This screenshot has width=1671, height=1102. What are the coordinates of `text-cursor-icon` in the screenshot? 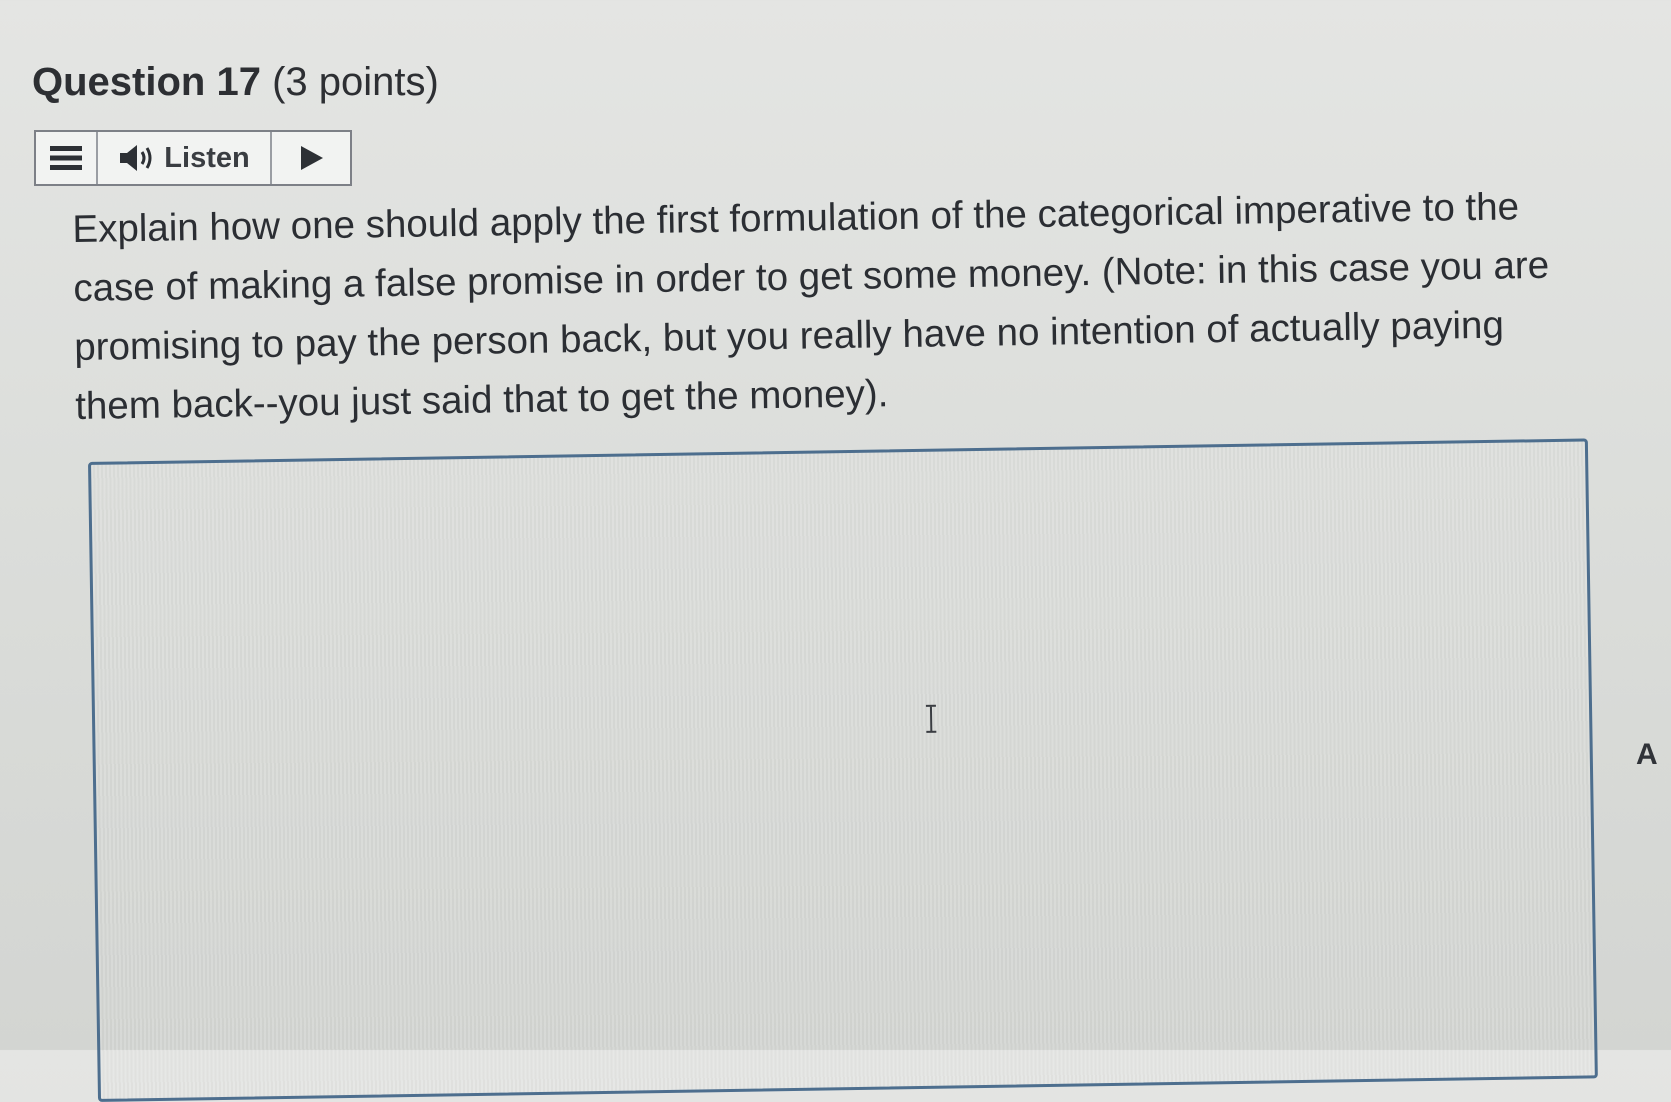 It's located at (931, 718).